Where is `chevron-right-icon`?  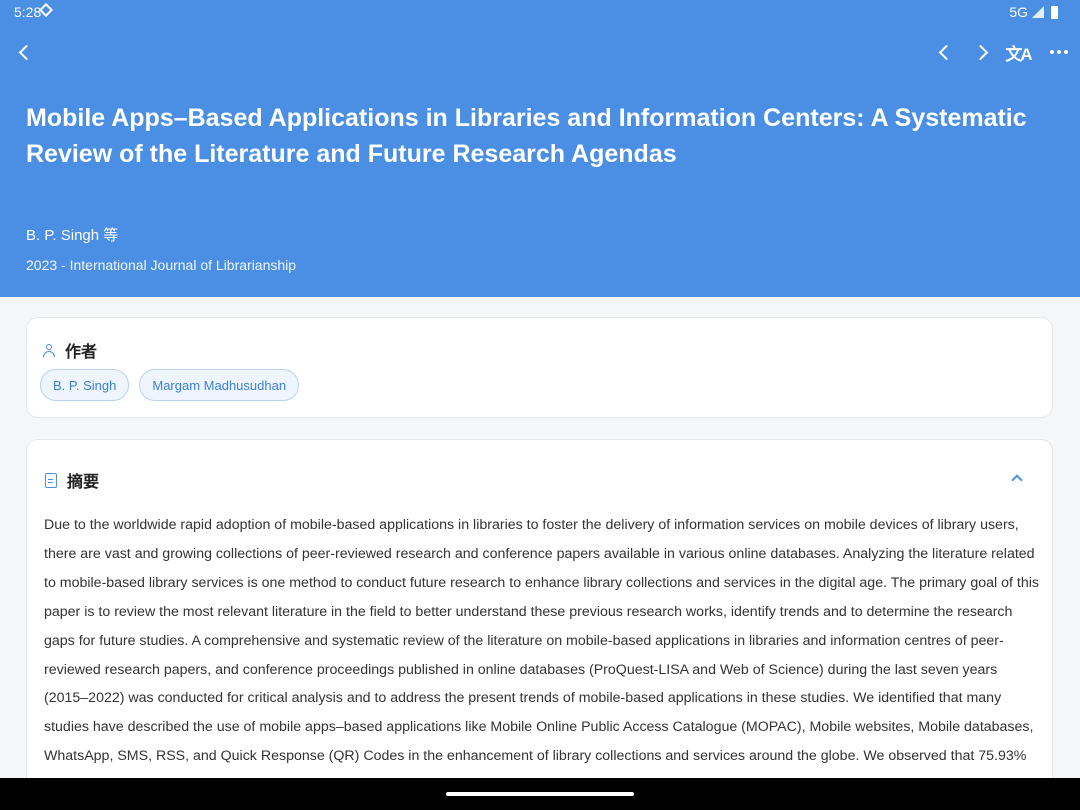
chevron-right-icon is located at coordinates (980, 52).